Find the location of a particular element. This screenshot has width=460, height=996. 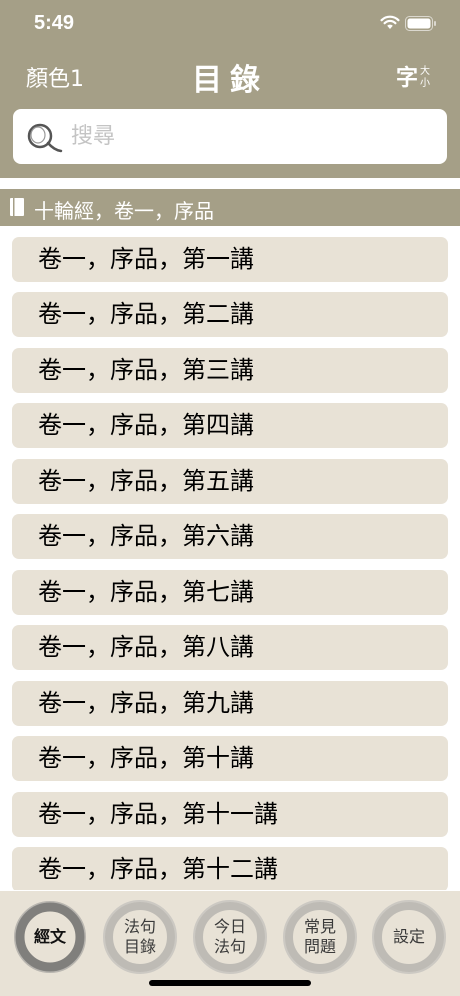

font-size-small-label: 小 is located at coordinates (425, 83).